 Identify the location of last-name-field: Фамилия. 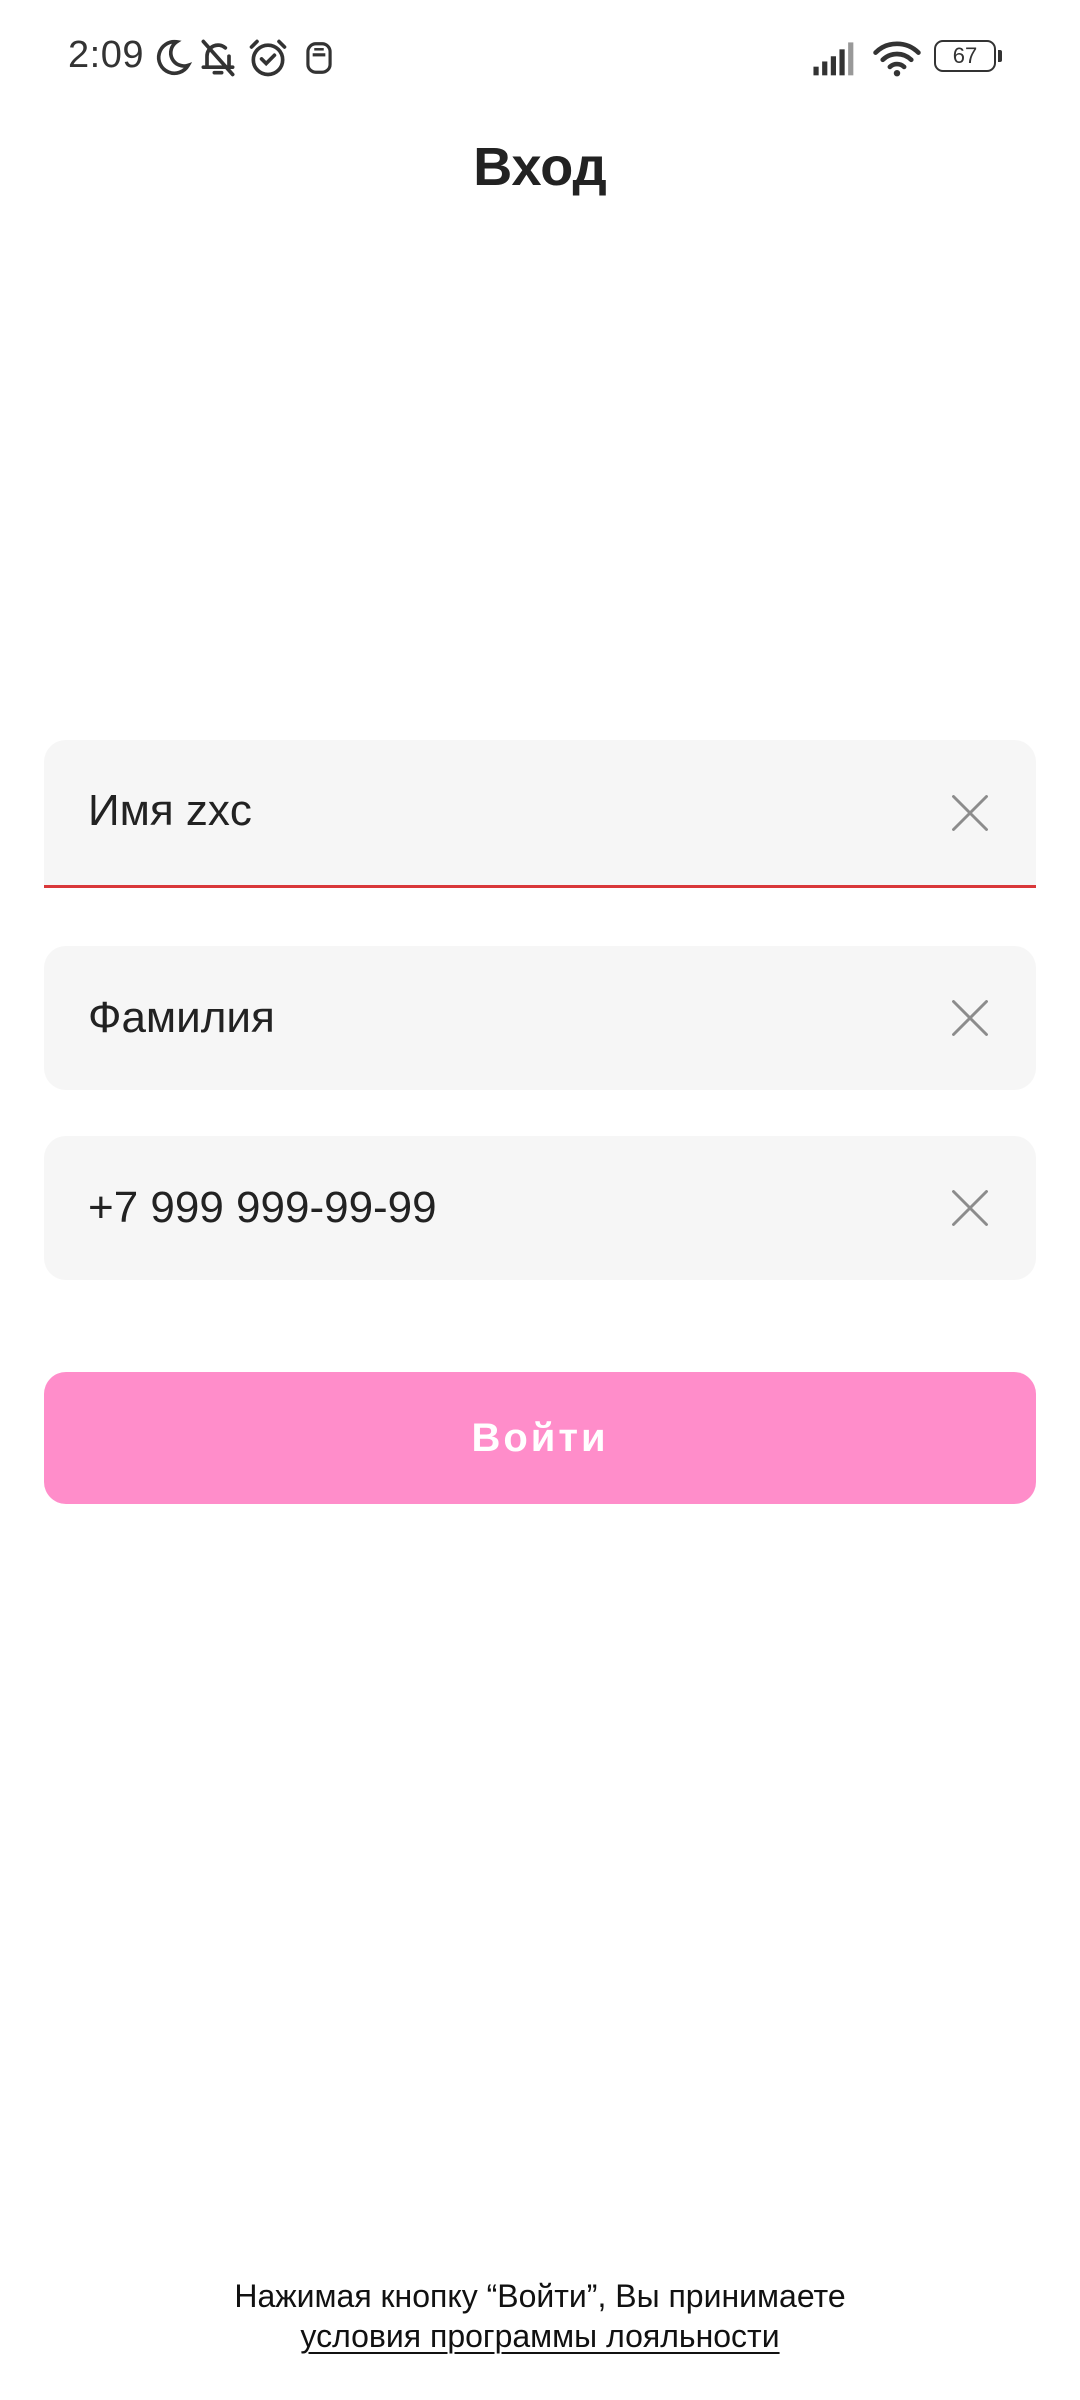
(540, 1018).